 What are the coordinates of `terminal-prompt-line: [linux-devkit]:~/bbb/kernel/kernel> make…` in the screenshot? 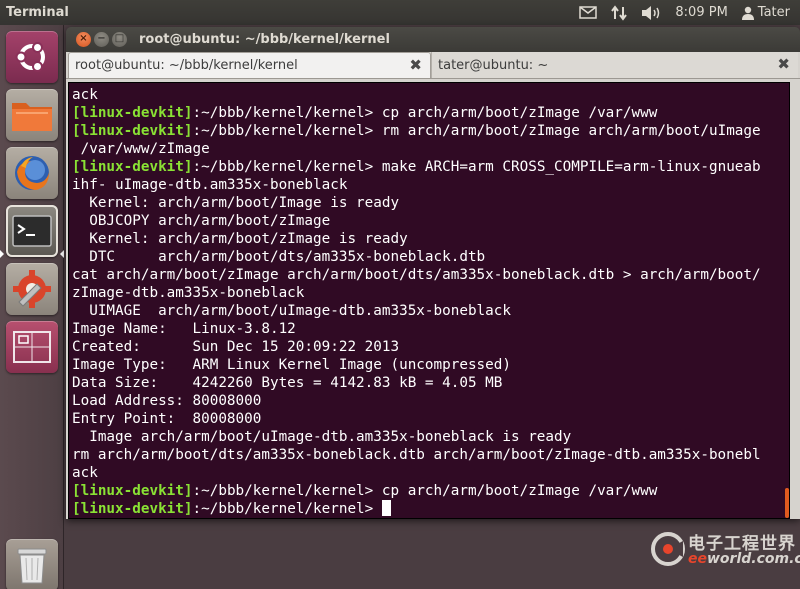 It's located at (430, 167).